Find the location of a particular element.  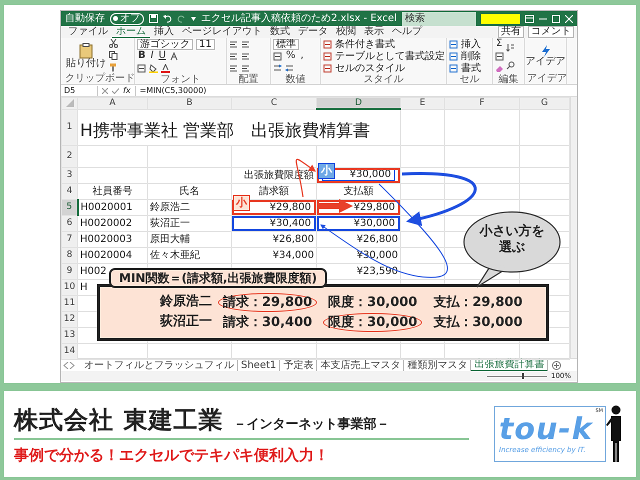

column-header: E is located at coordinates (422, 103).